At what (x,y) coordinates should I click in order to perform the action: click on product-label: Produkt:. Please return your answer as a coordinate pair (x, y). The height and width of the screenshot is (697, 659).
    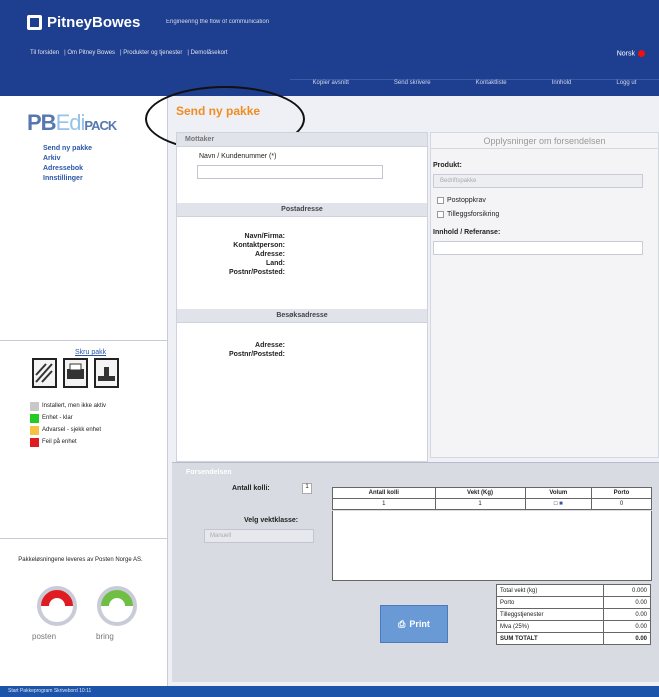
    Looking at the image, I should click on (447, 165).